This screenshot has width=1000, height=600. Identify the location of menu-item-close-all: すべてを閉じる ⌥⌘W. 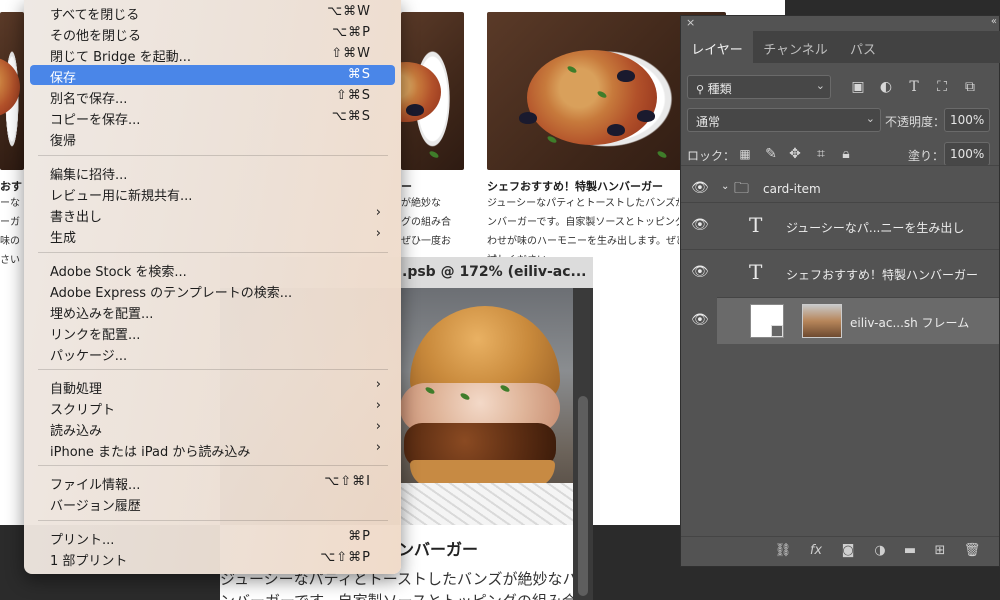
(212, 12).